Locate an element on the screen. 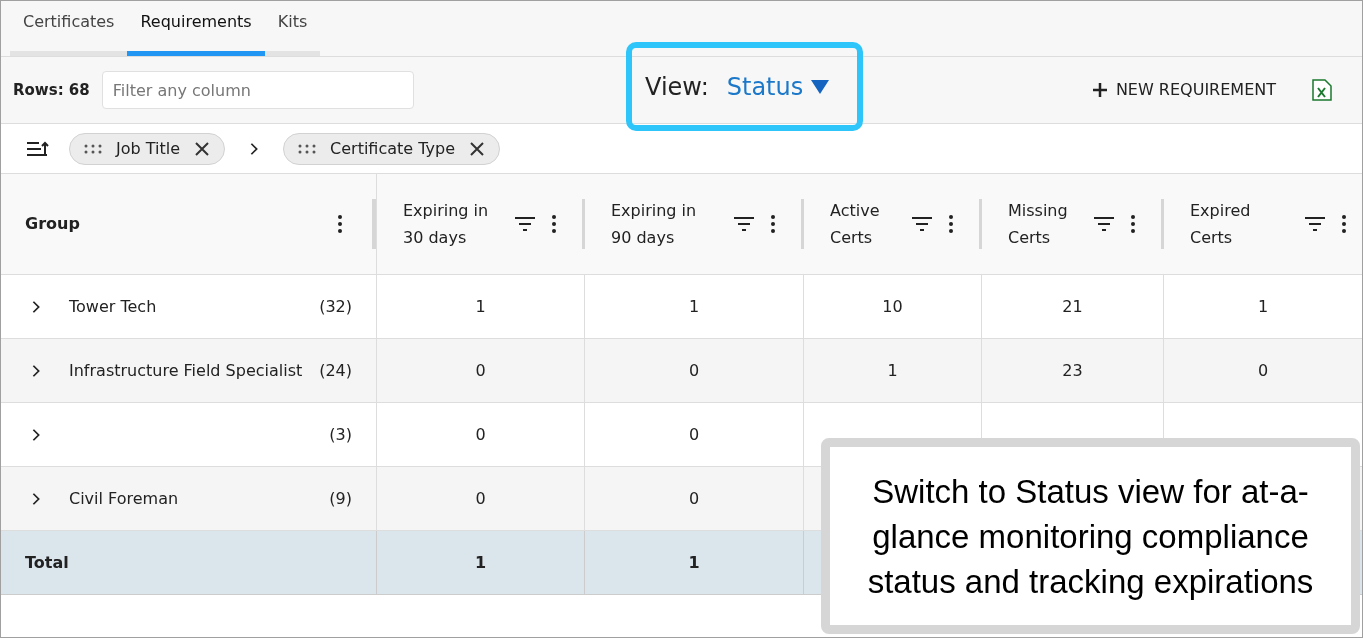 The width and height of the screenshot is (1363, 638). column-header: Expired Certs is located at coordinates (1221, 224).